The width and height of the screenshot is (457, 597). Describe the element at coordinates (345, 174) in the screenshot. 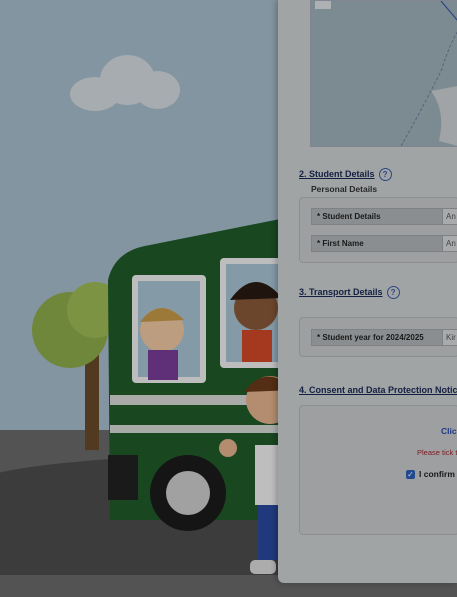

I see `student-details-section-title: 2. Student Details?` at that location.